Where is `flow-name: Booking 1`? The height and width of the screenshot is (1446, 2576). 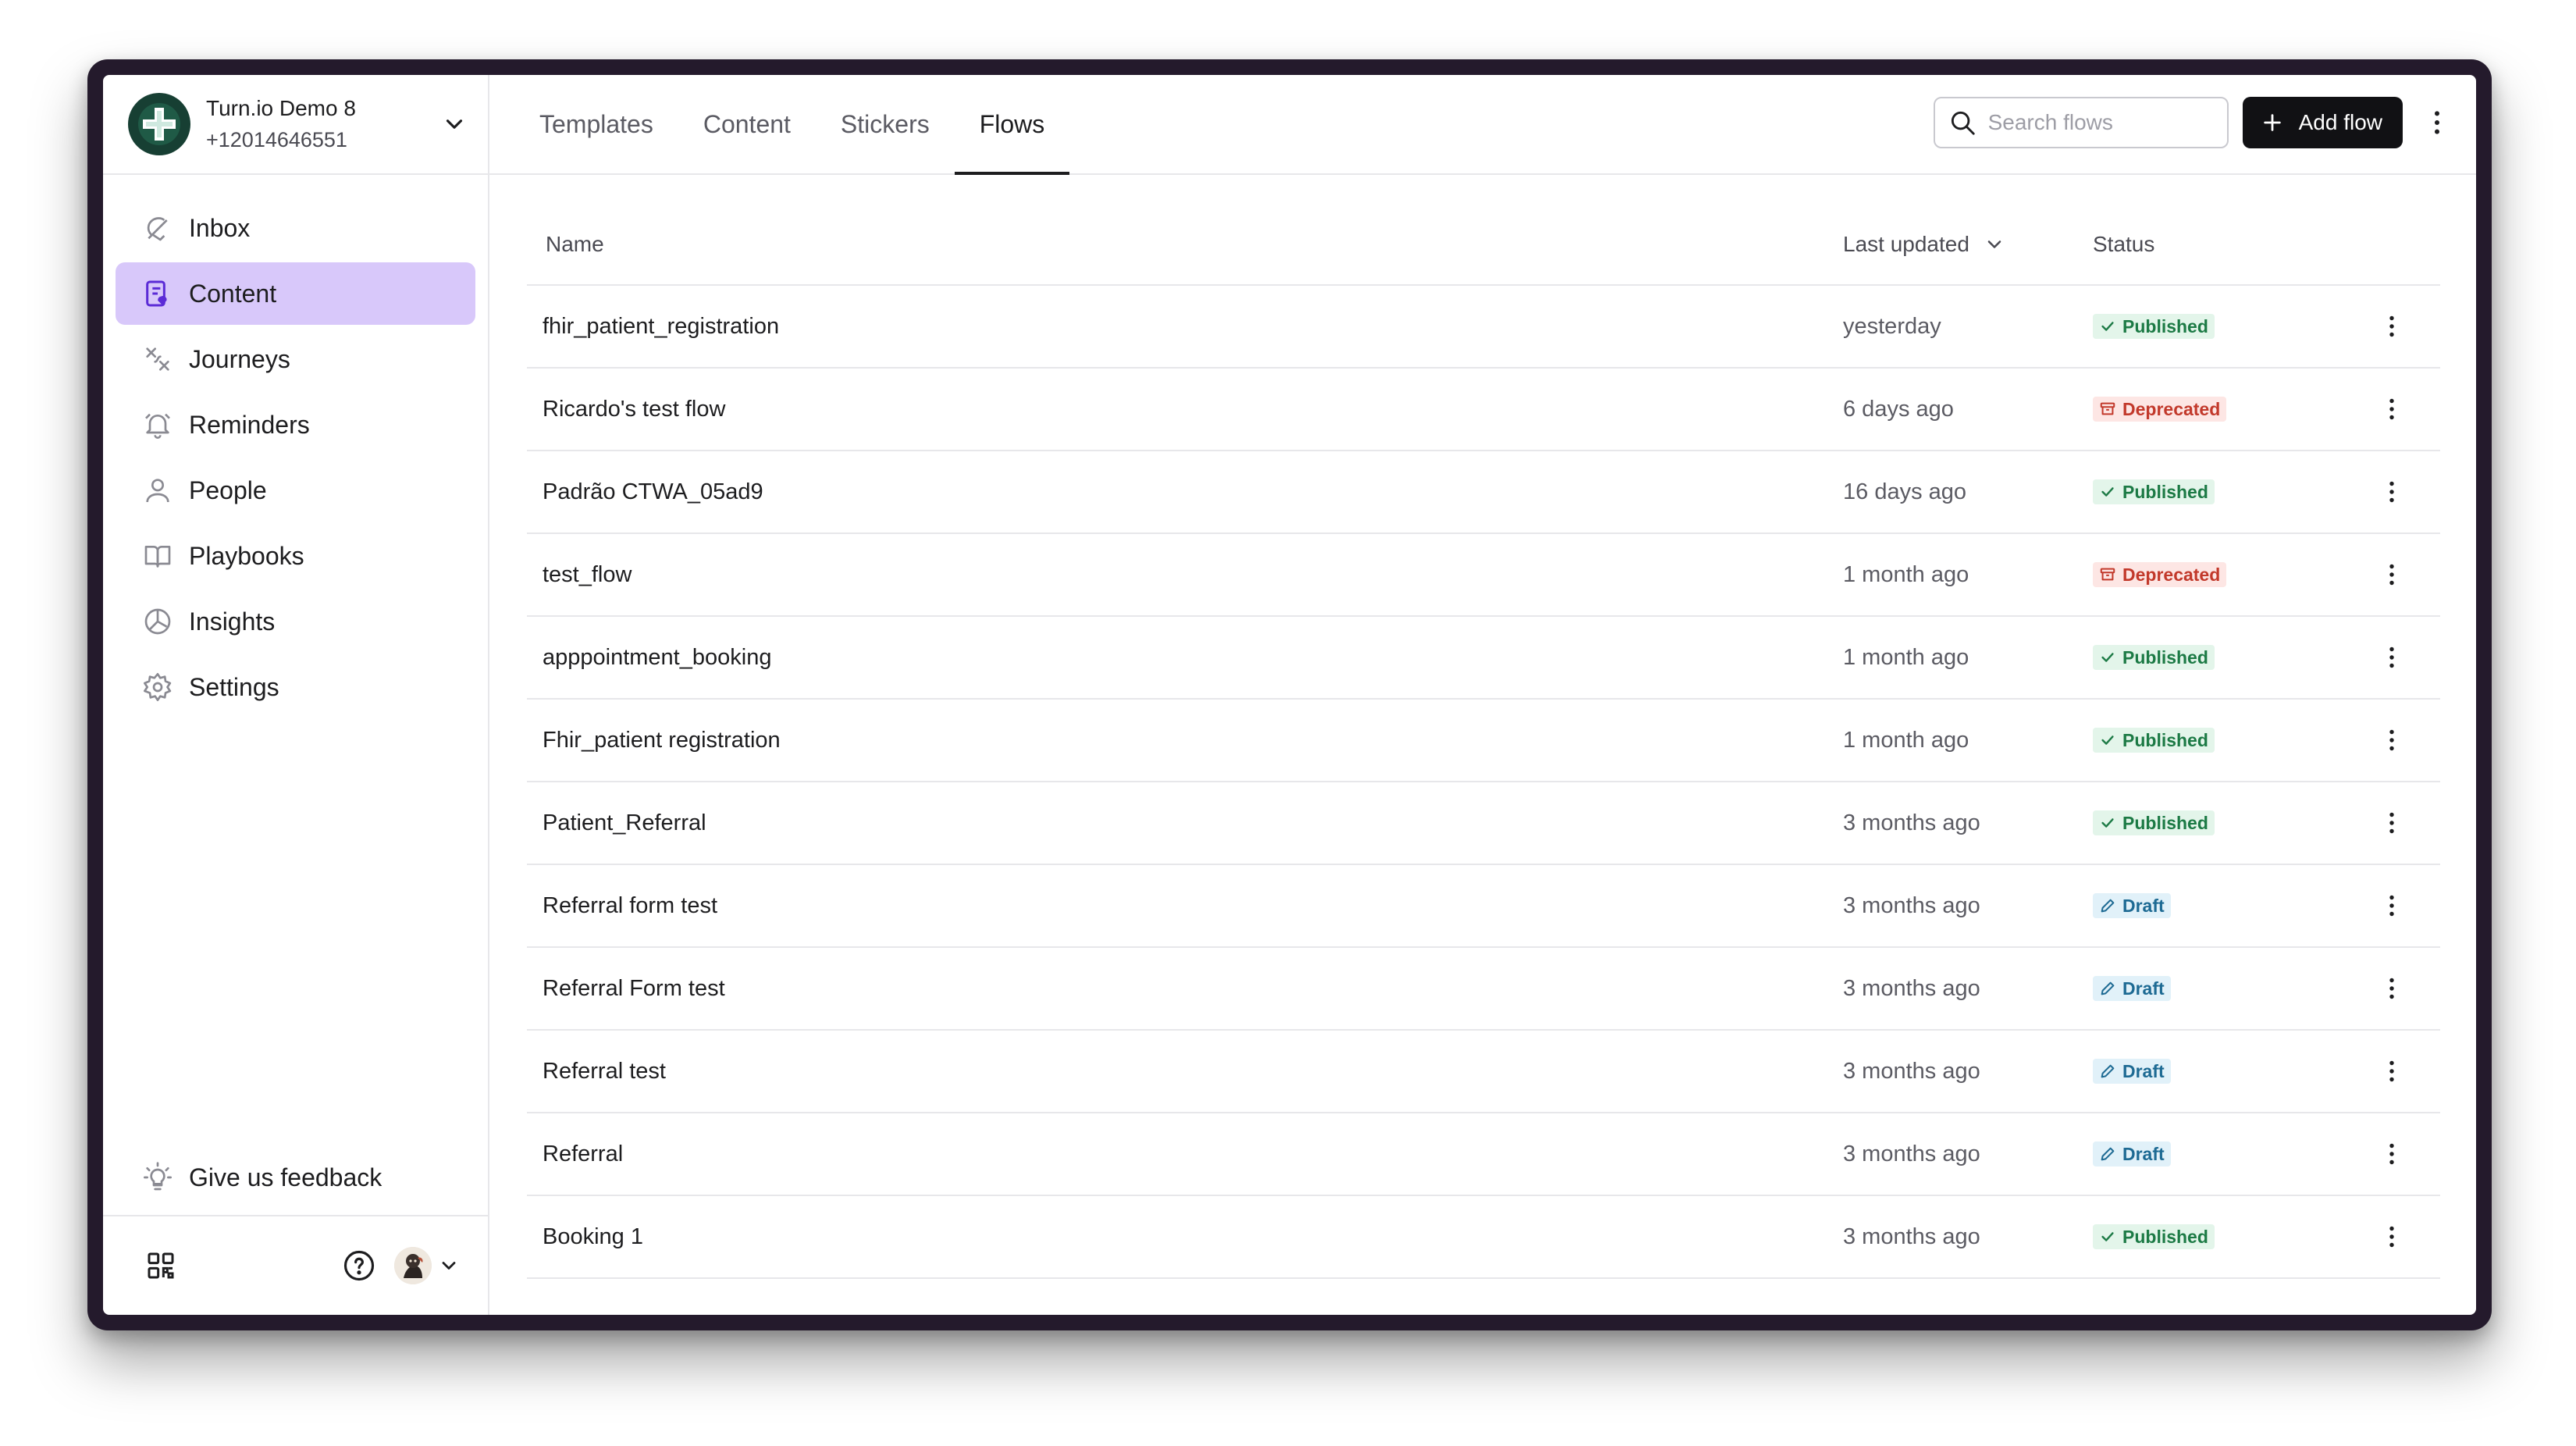
flow-name: Booking 1 is located at coordinates (1185, 1237).